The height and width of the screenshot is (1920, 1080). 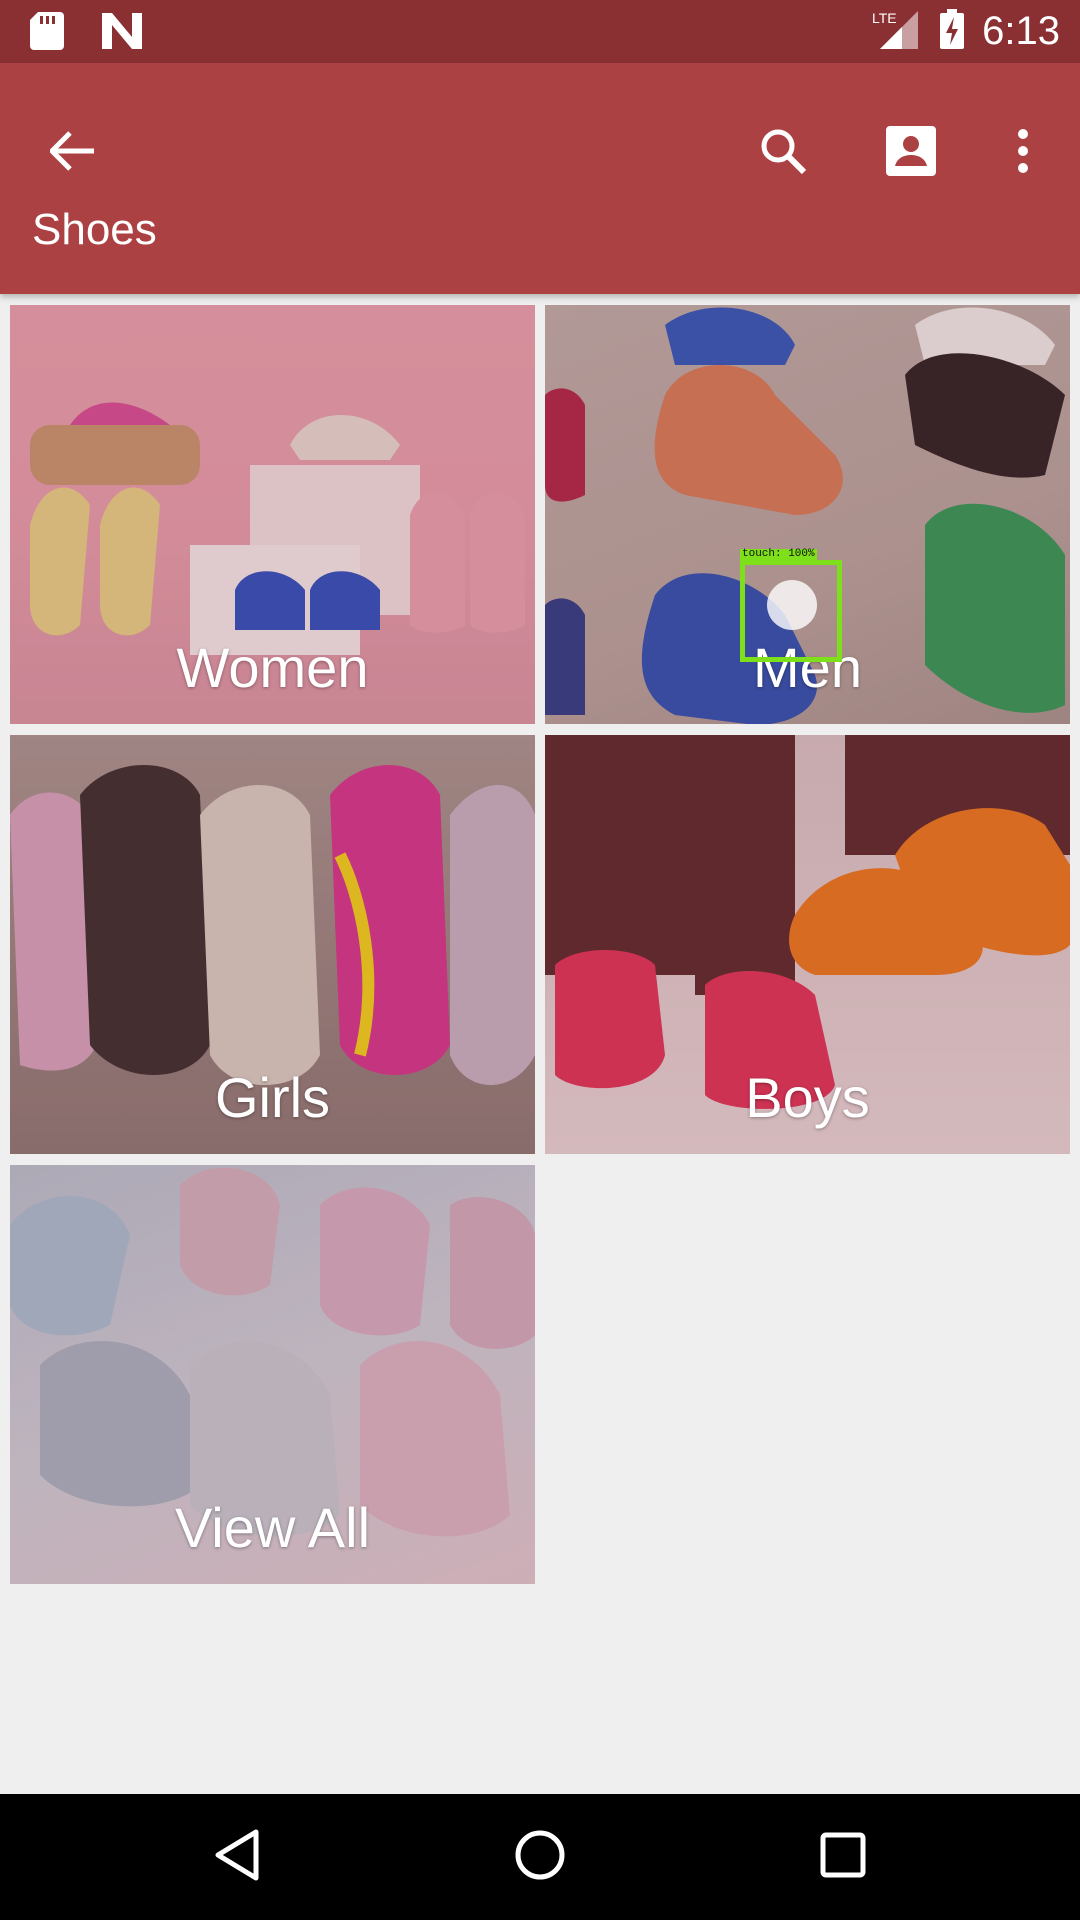 What do you see at coordinates (791, 611) in the screenshot?
I see `touch-bounding-box` at bounding box center [791, 611].